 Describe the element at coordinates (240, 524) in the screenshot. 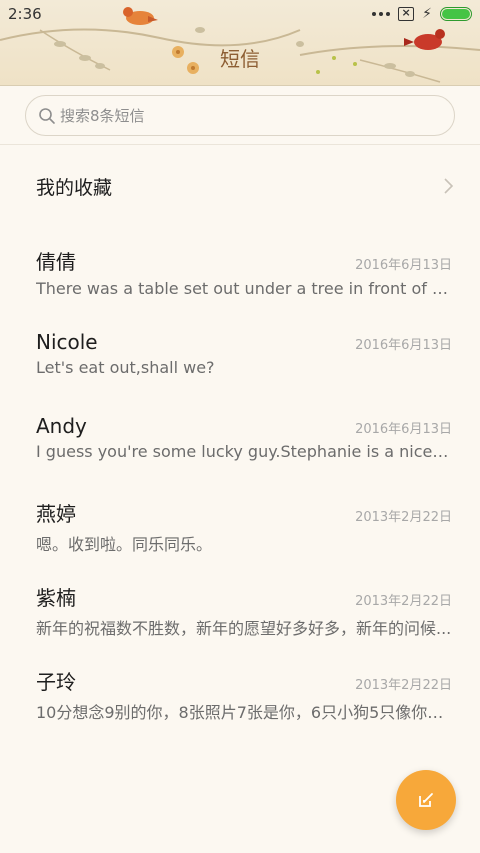

I see `conversation-item: 燕婷 2013年2月22日 嗯。收到啦。同乐同乐。` at that location.